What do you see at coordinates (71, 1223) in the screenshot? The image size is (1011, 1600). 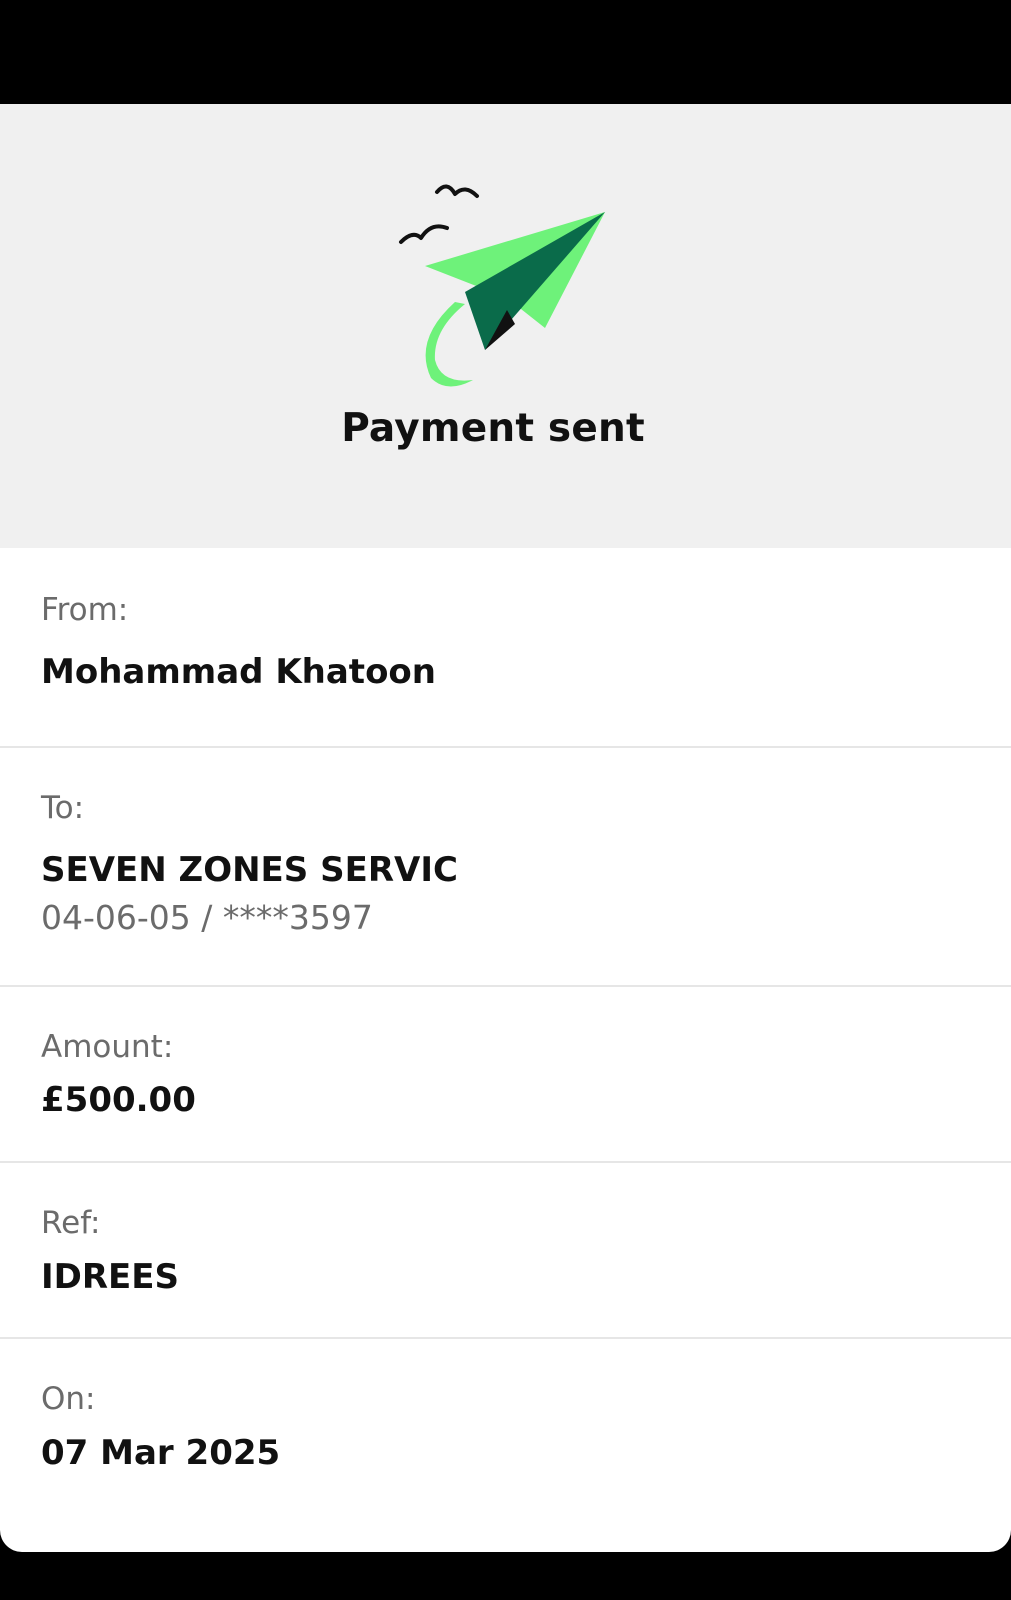 I see `ref-label: Ref:` at bounding box center [71, 1223].